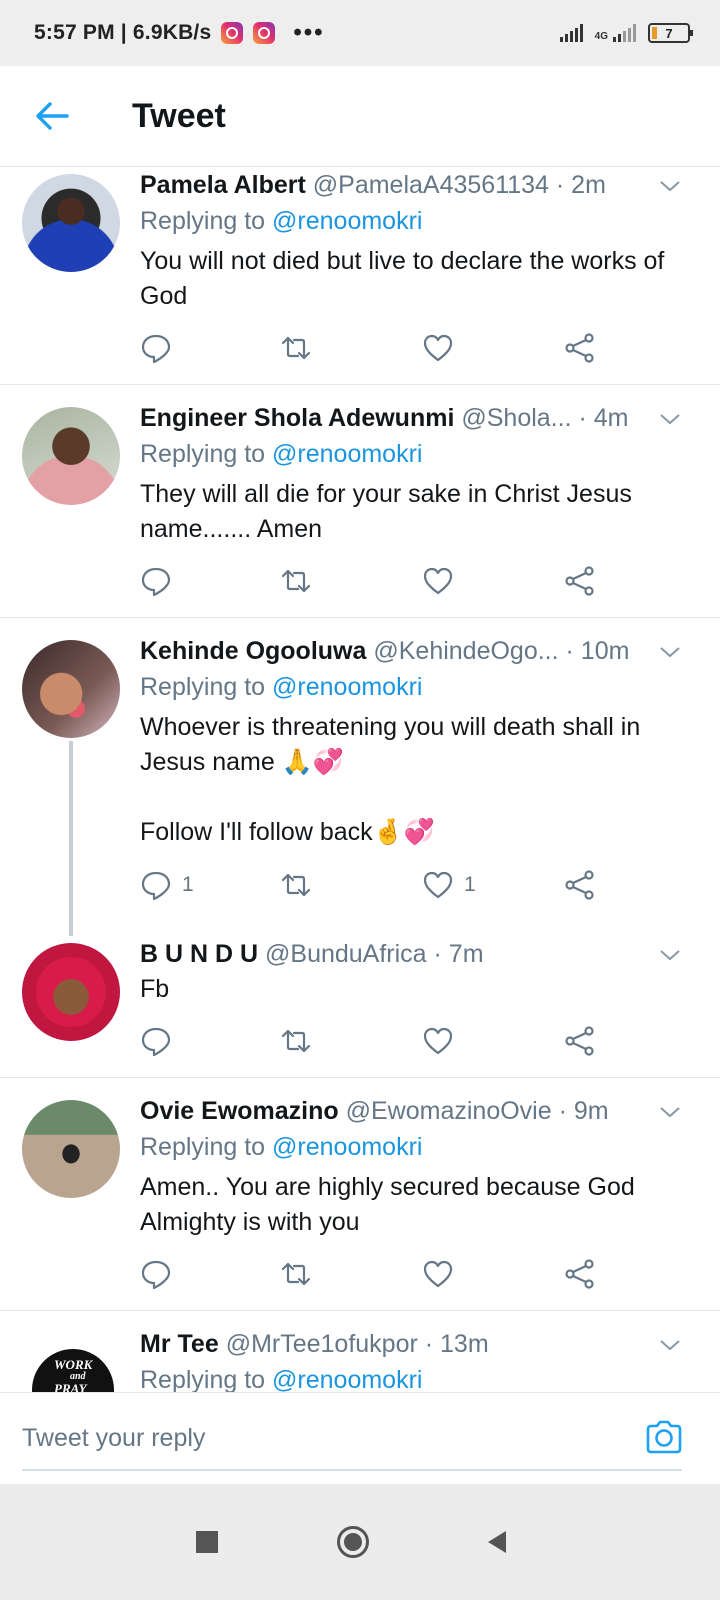 This screenshot has width=720, height=1600. Describe the element at coordinates (297, 418) in the screenshot. I see `author-name: Engineer Shola Adewunmi` at that location.